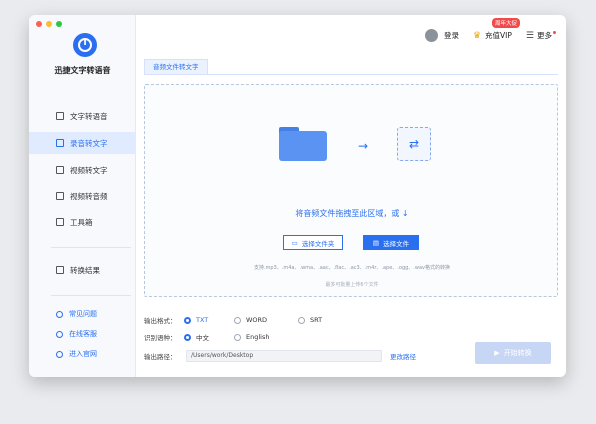 This screenshot has width=596, height=424. What do you see at coordinates (89, 170) in the screenshot?
I see `sidebar-item-label: 视频转文字` at bounding box center [89, 170].